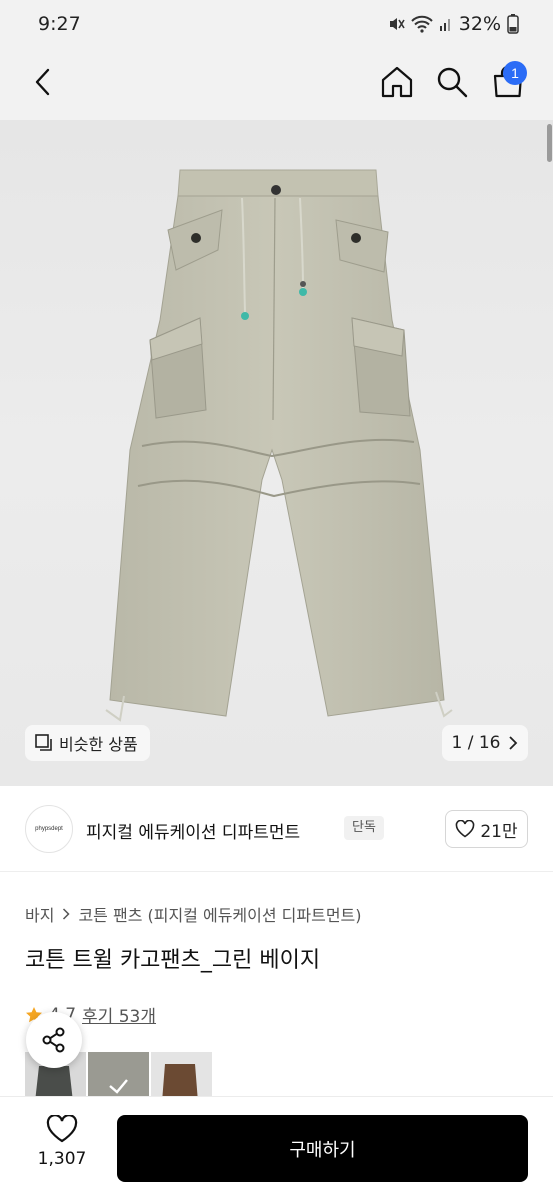 Image resolution: width=553 pixels, height=1200 pixels. Describe the element at coordinates (364, 828) in the screenshot. I see `exclusive-badge: 단독` at that location.